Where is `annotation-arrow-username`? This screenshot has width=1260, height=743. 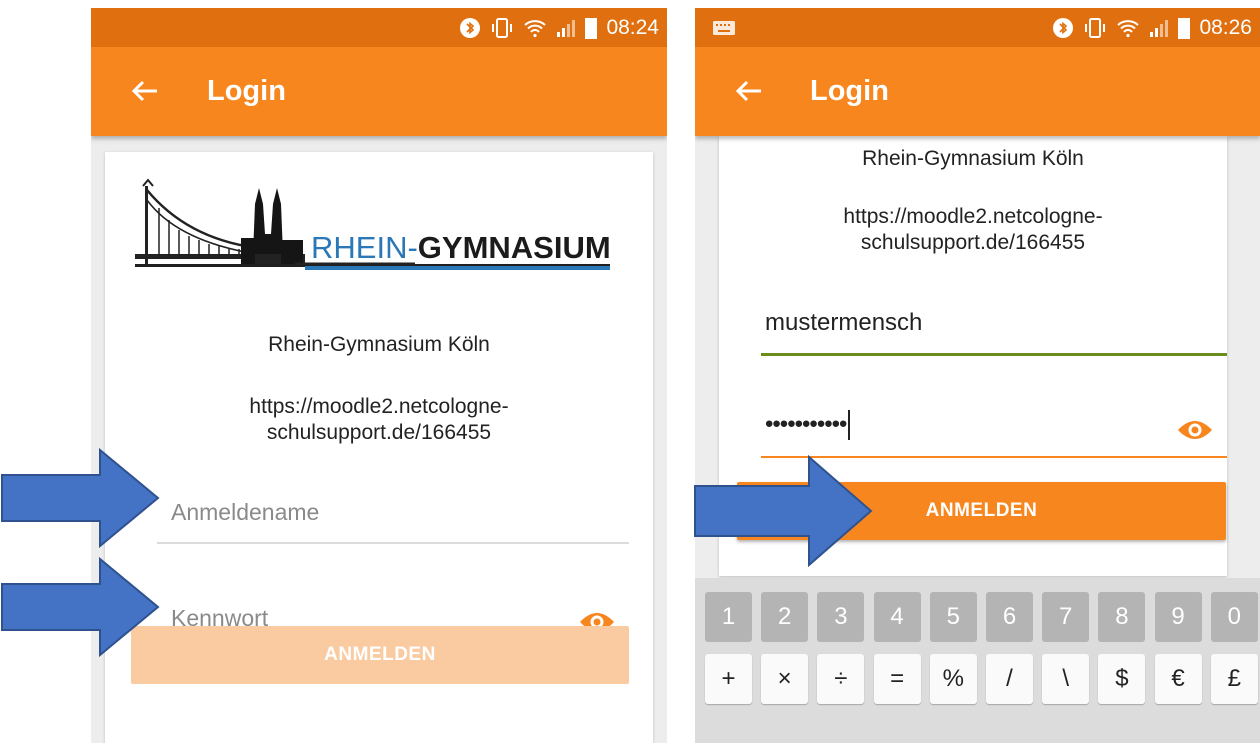 annotation-arrow-username is located at coordinates (80, 498).